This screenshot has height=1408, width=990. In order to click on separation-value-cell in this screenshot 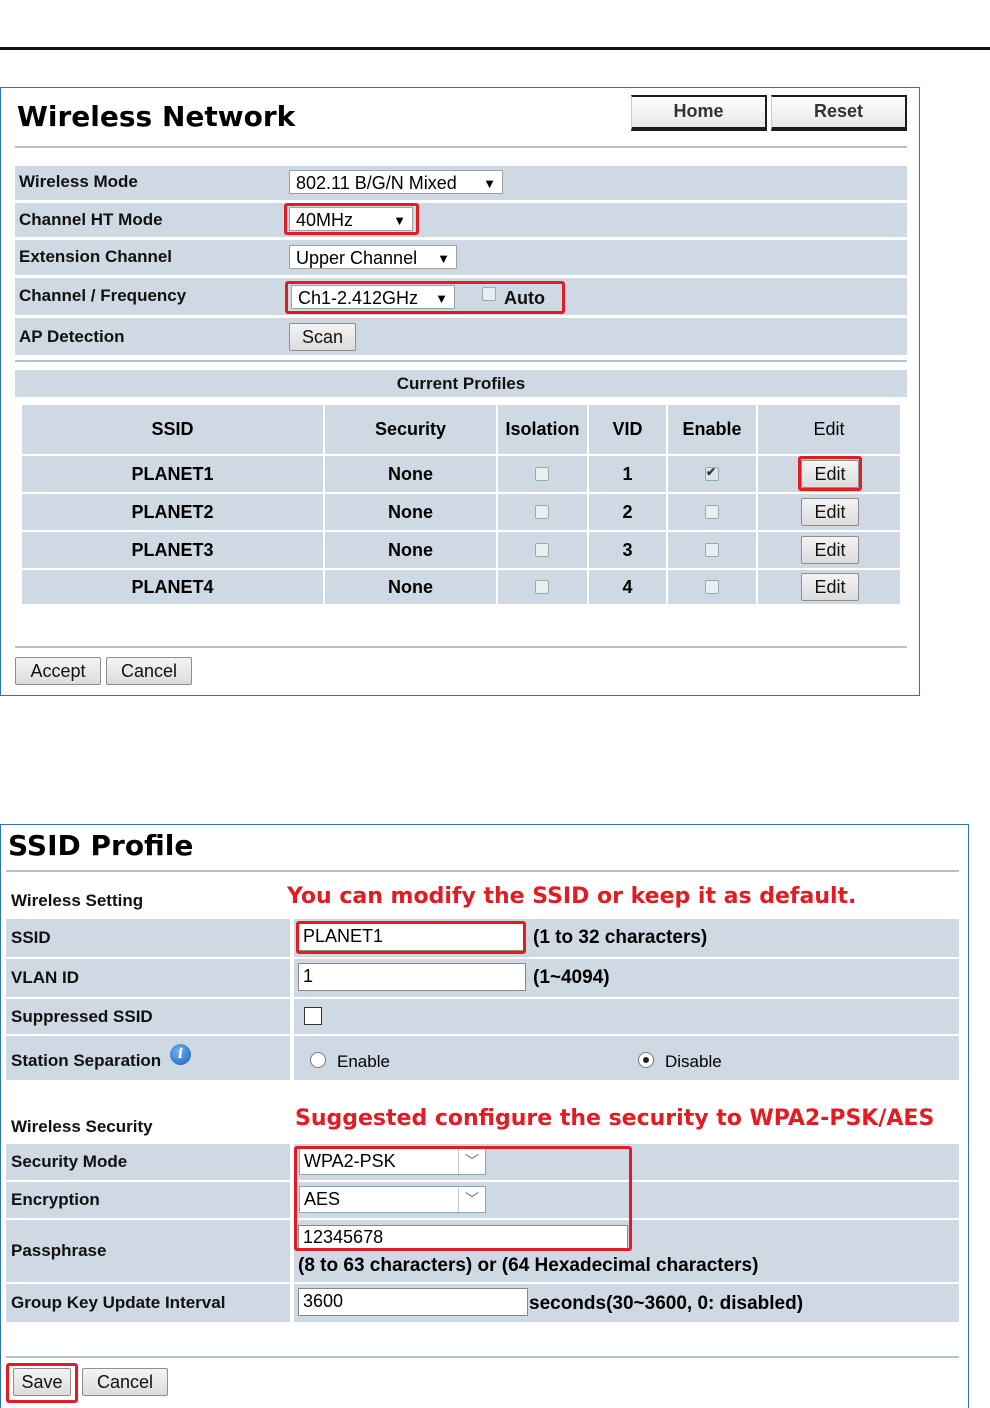, I will do `click(626, 1058)`.